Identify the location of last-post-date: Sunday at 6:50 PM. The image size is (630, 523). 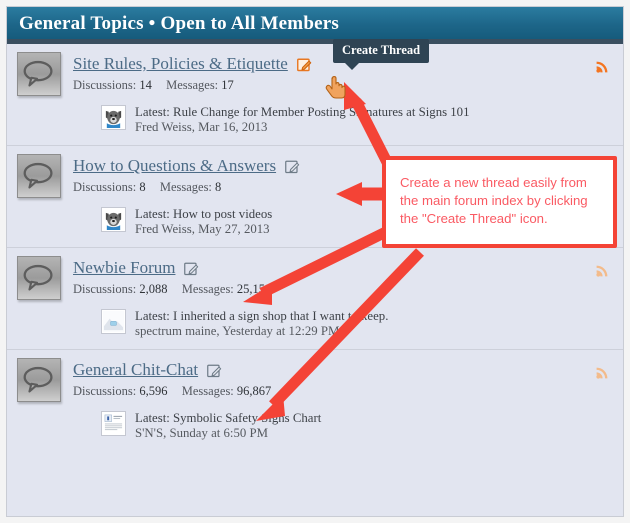
(218, 433).